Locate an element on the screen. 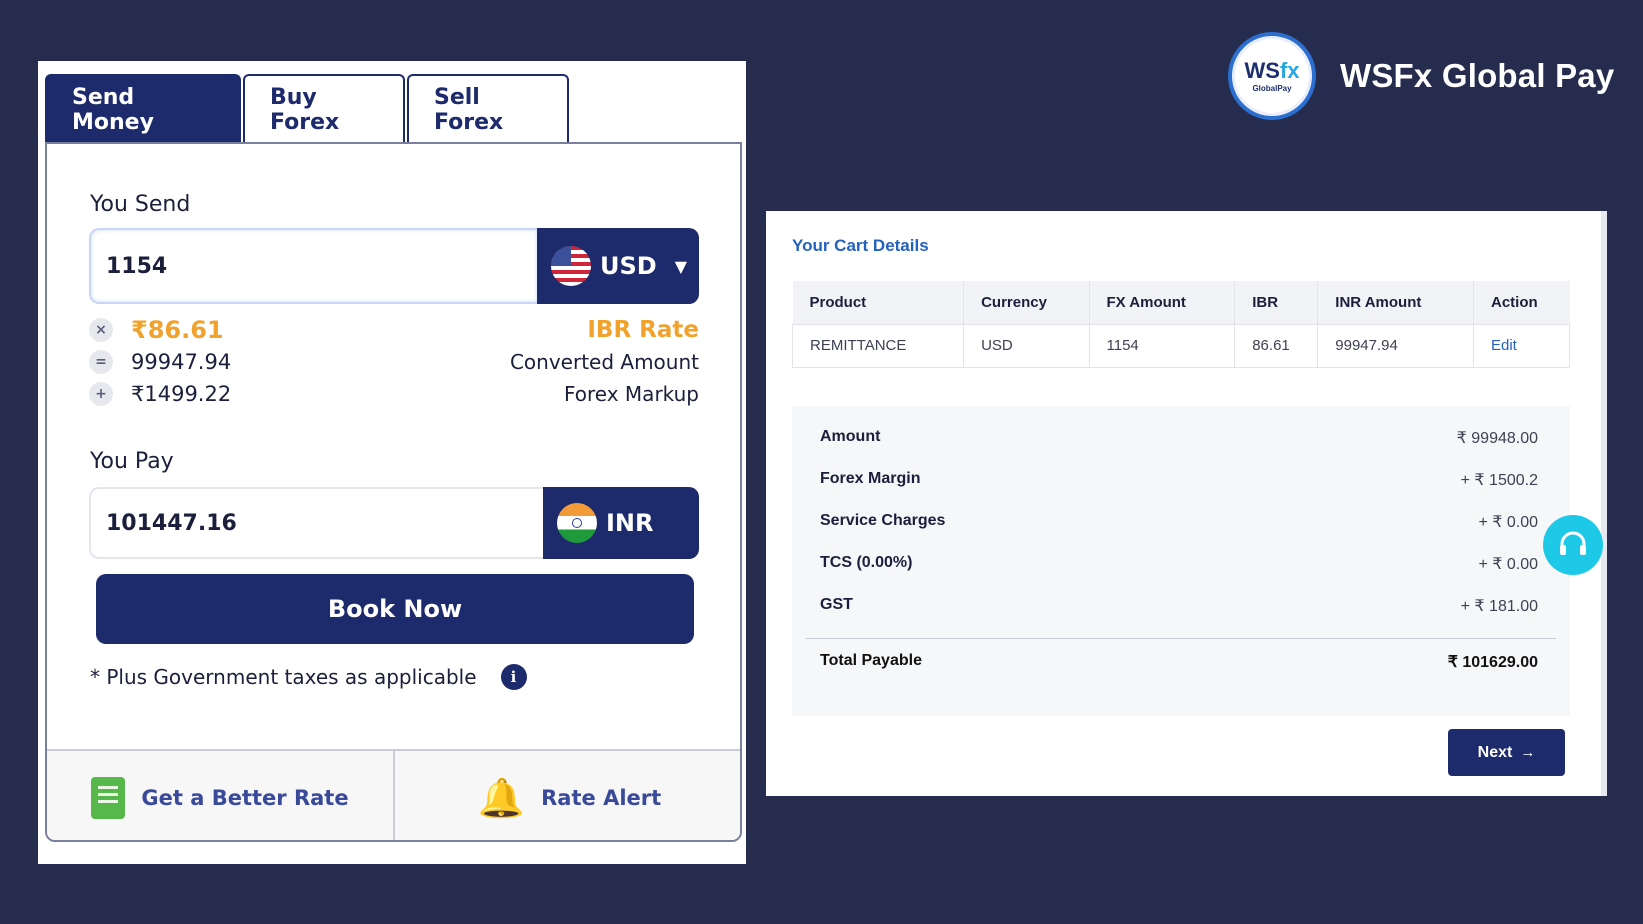 This screenshot has height=924, width=1643. info-icon: i is located at coordinates (513, 677).